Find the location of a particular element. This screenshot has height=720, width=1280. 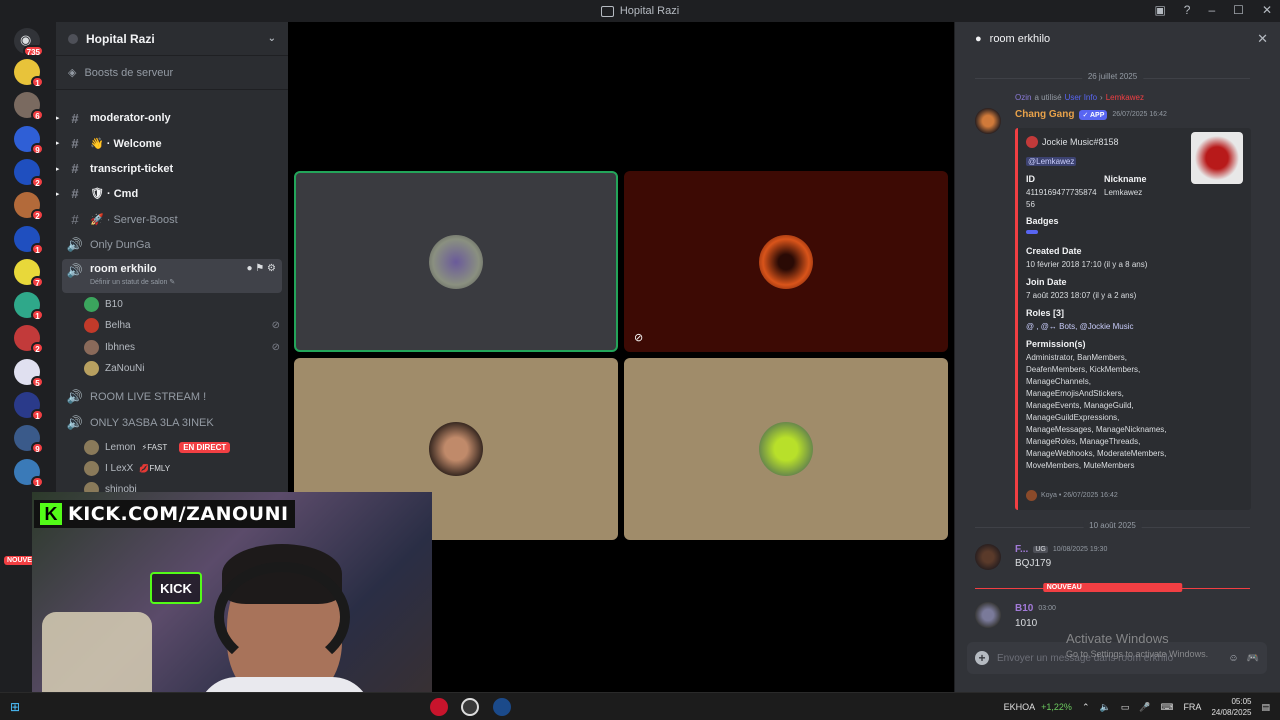

maximize-button: ☐ is located at coordinates (1238, 10).